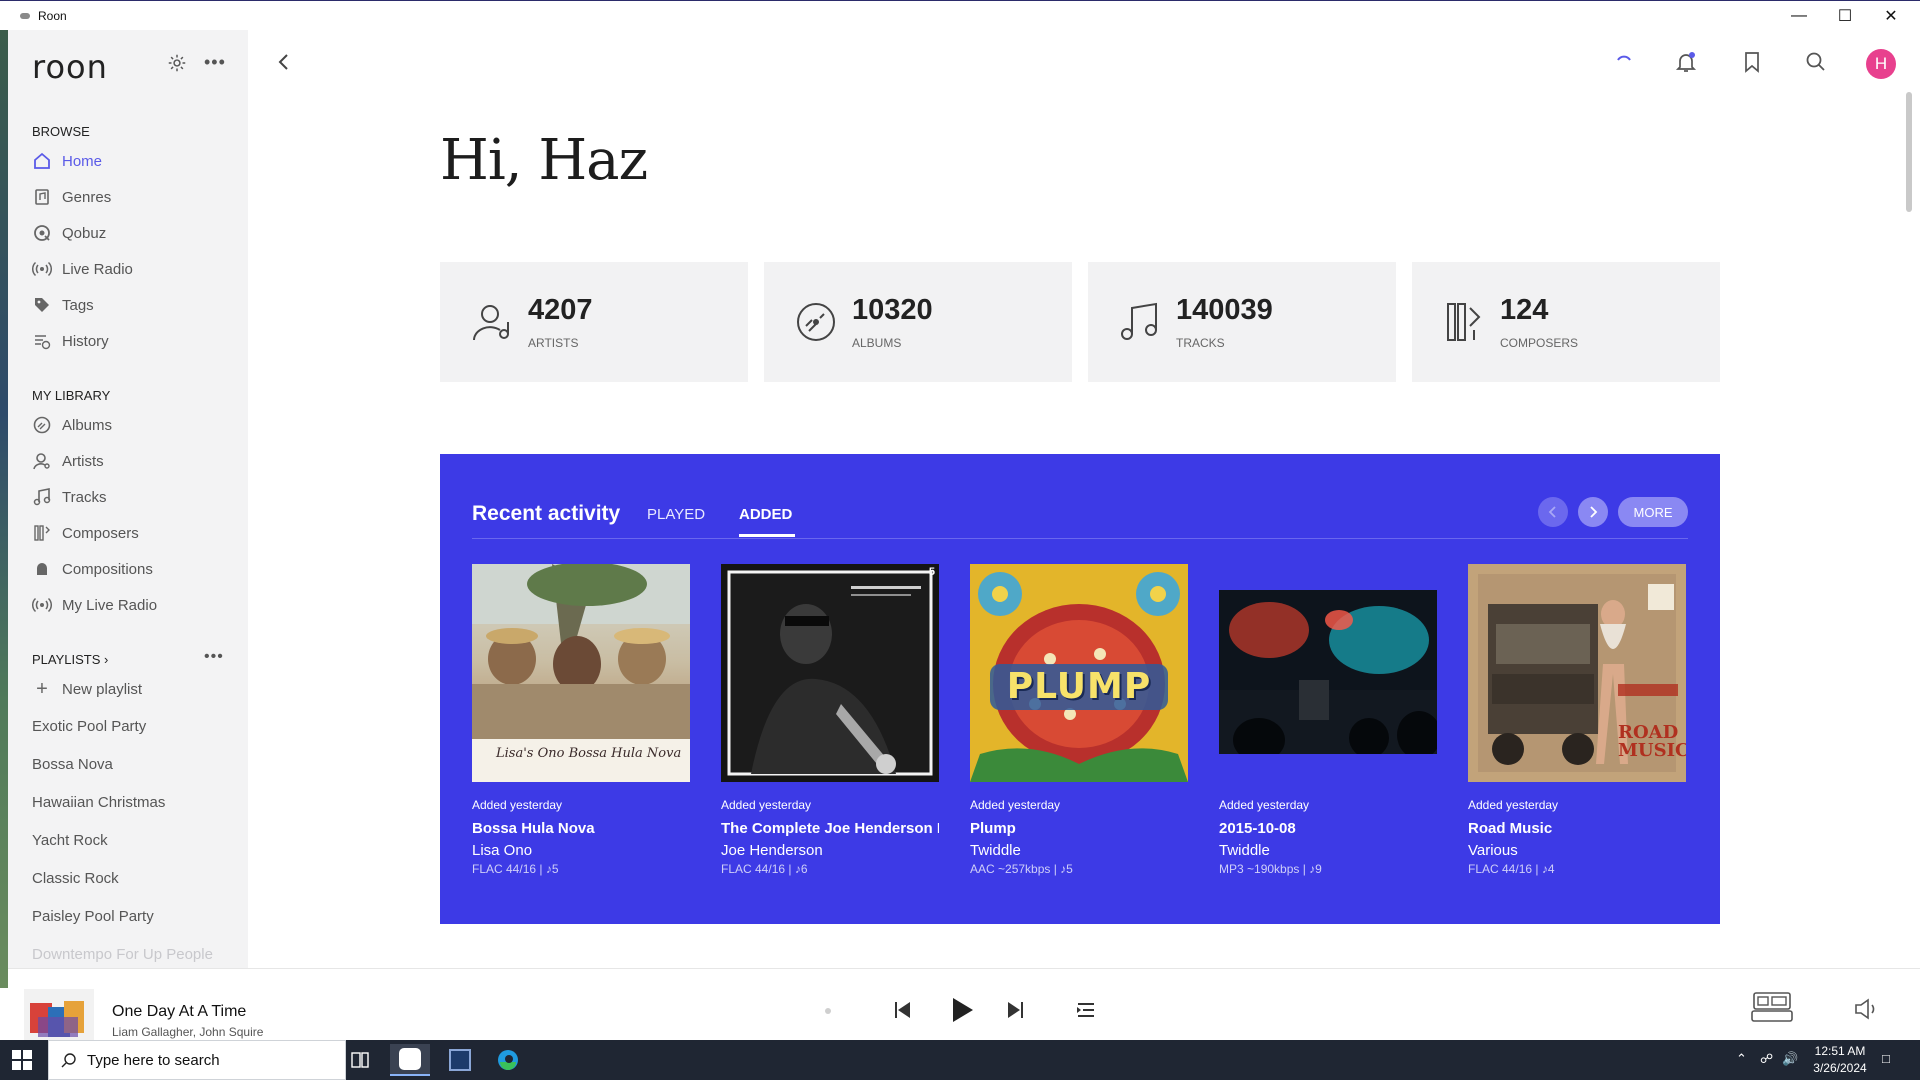 The height and width of the screenshot is (1080, 1920). Describe the element at coordinates (1016, 1010) in the screenshot. I see `next-track-icon` at that location.